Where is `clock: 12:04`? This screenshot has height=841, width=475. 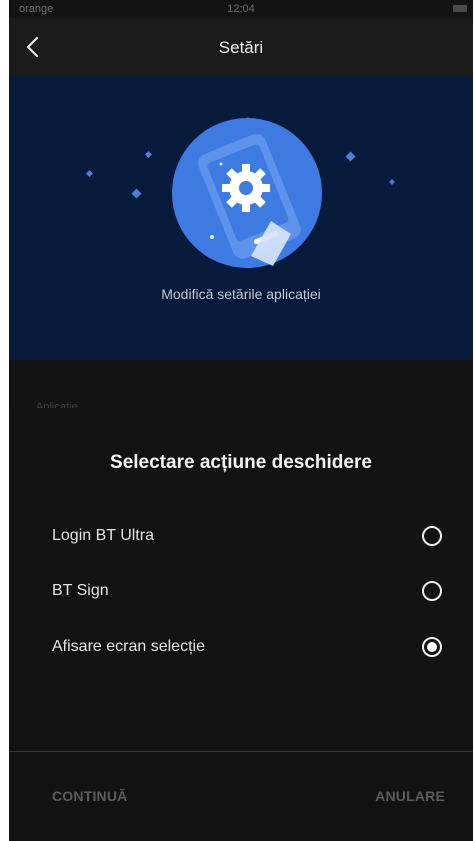
clock: 12:04 is located at coordinates (241, 9).